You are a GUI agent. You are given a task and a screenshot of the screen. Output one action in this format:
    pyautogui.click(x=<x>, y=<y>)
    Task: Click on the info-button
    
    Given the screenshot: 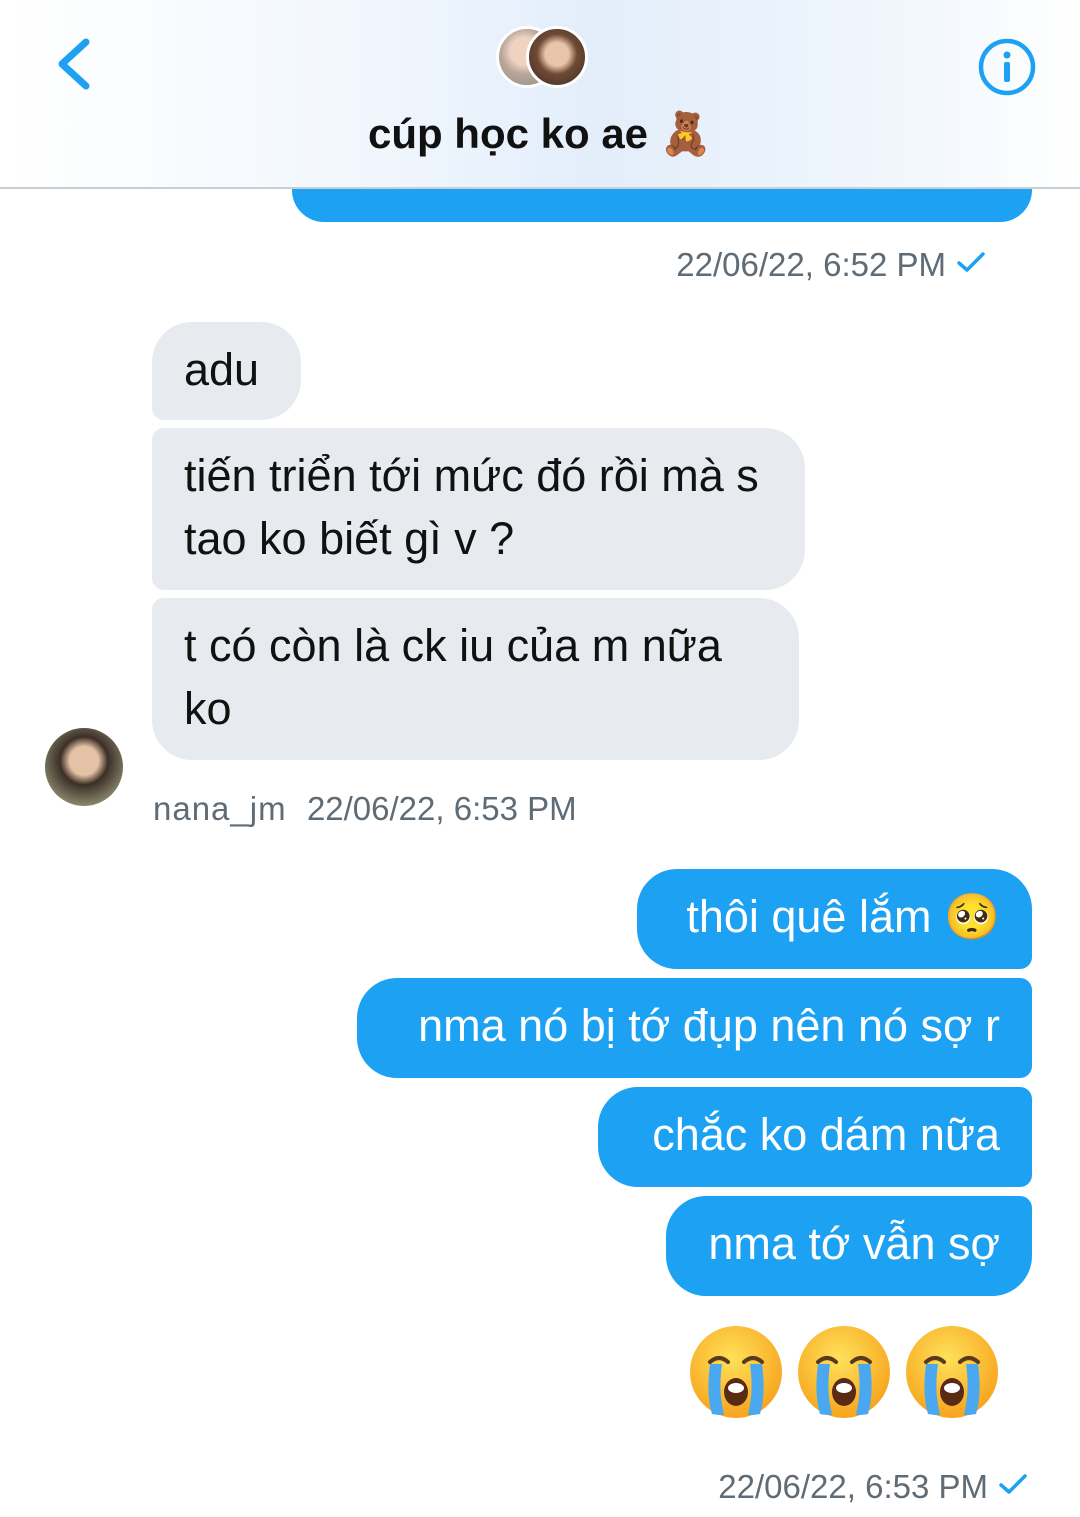 What is the action you would take?
    pyautogui.click(x=1007, y=67)
    